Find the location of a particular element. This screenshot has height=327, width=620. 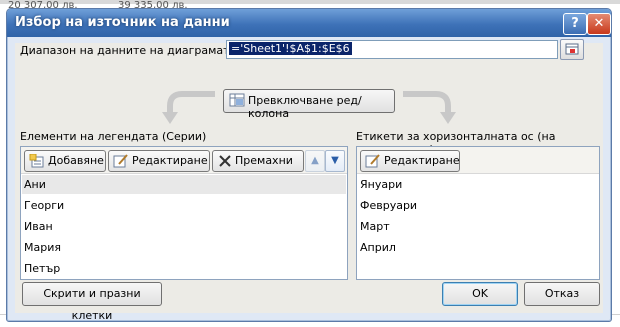

remove-series-icon is located at coordinates (225, 161).